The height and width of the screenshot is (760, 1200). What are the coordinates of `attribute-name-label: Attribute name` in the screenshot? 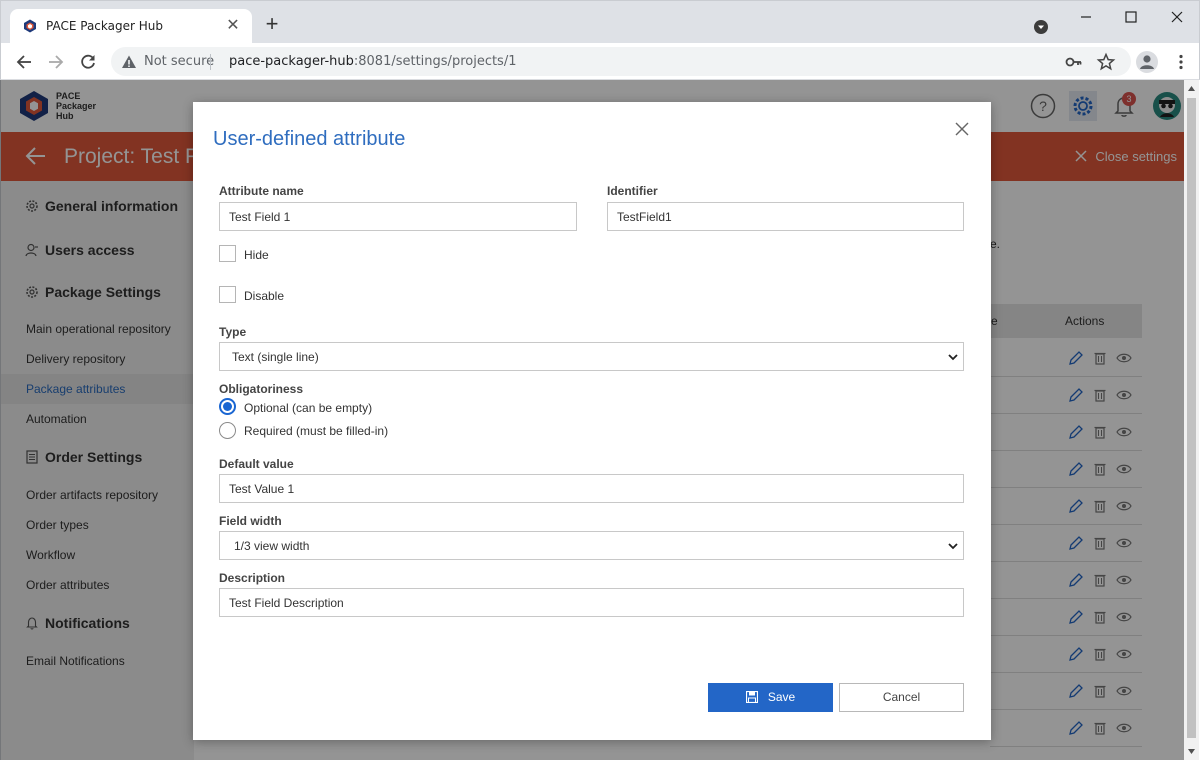 It's located at (261, 191).